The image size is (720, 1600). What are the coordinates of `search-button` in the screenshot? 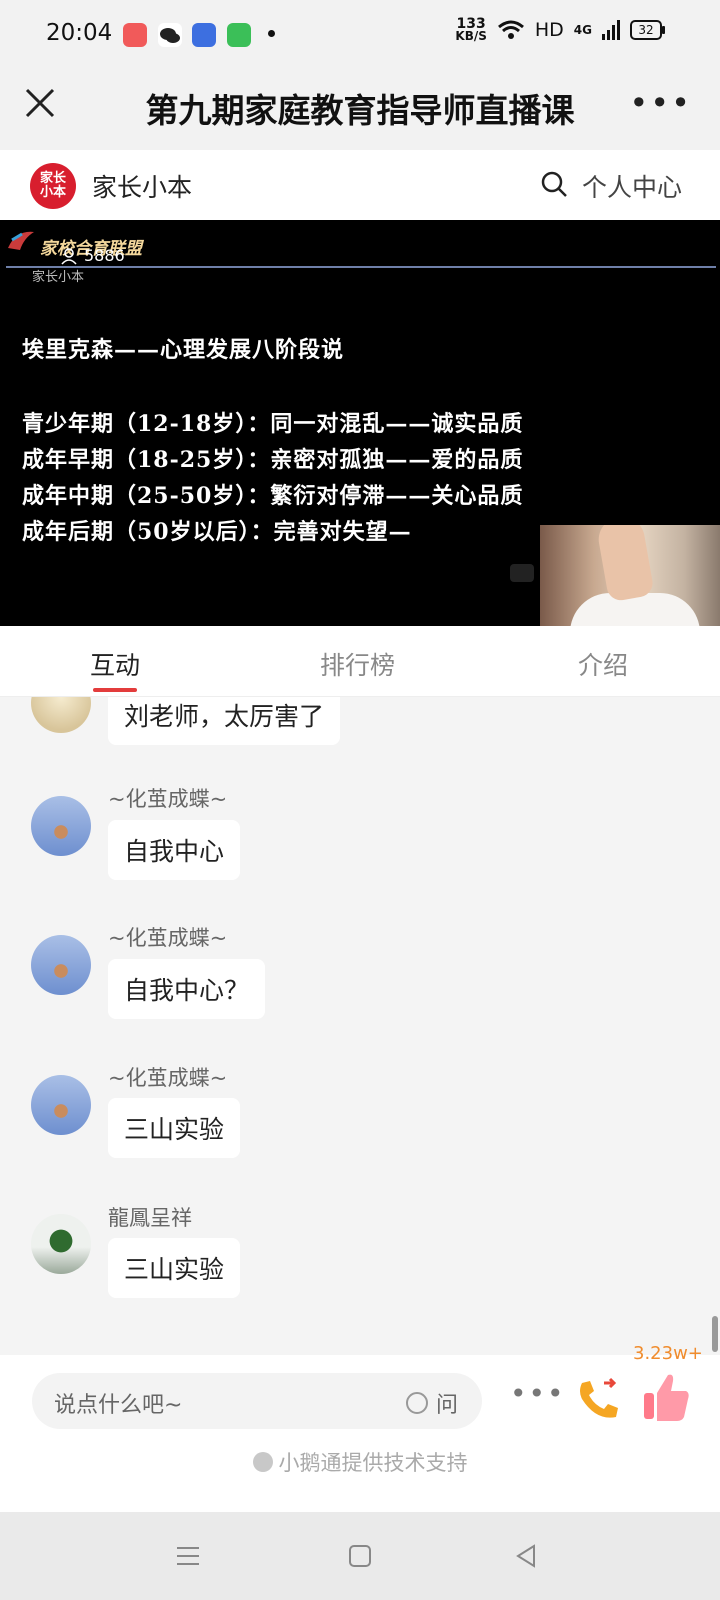 It's located at (554, 184).